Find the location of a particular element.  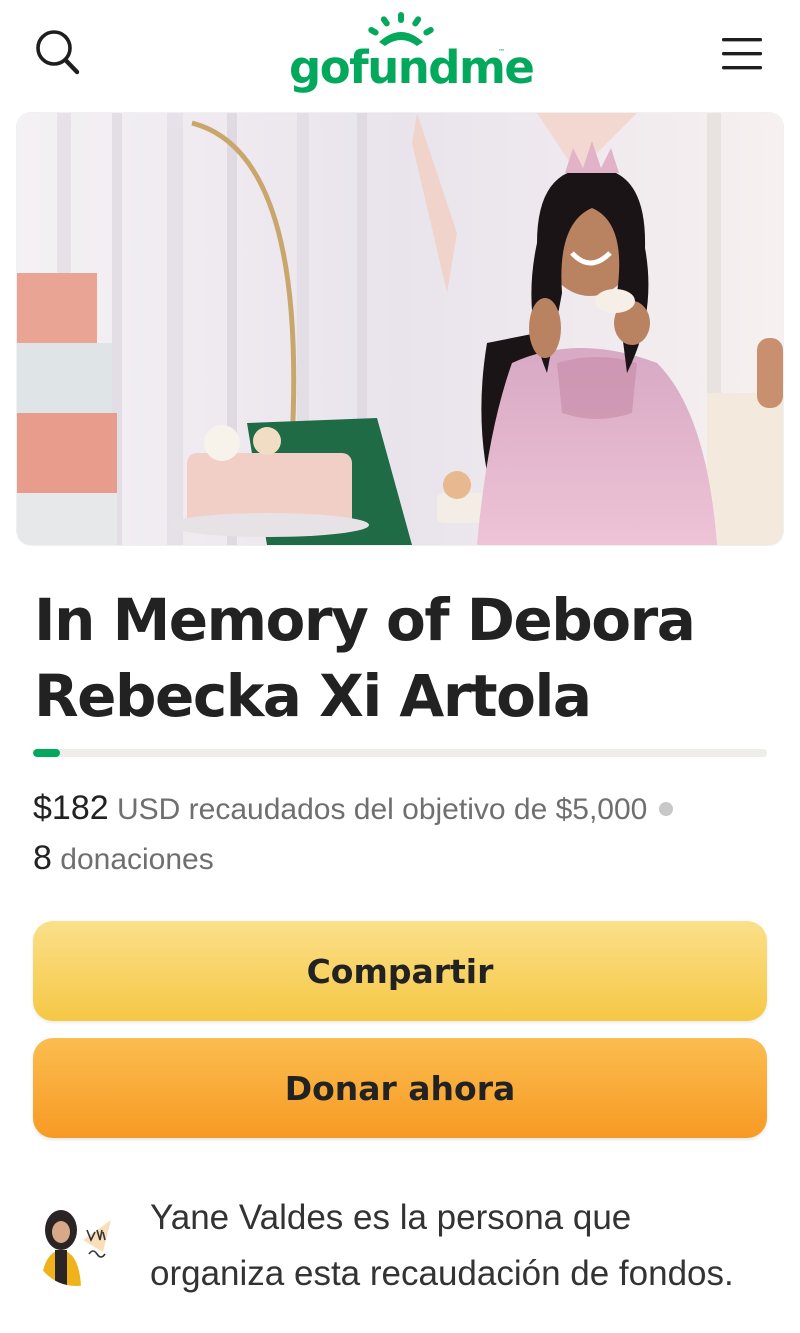

avatar-image is located at coordinates (76, 1243).